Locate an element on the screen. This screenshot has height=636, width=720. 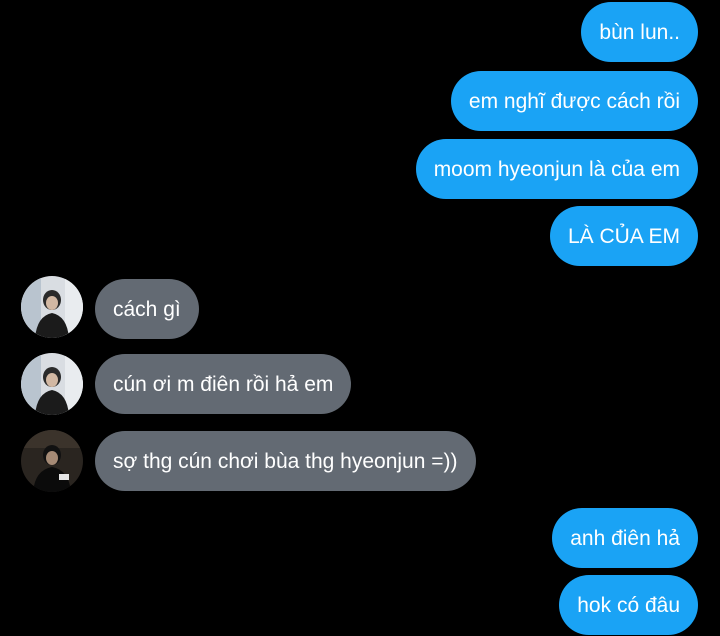
message-text: bùn lun.. is located at coordinates (639, 32).